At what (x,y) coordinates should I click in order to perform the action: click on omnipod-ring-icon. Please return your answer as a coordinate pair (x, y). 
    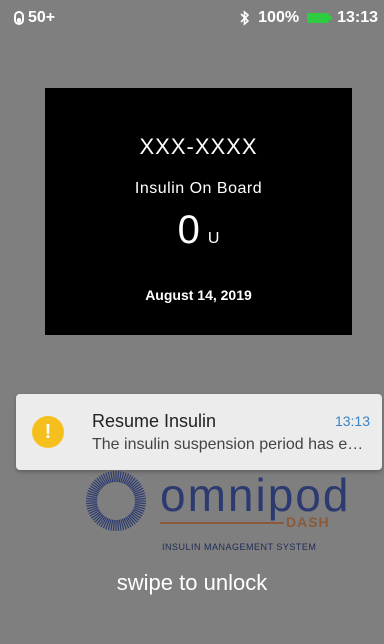
    Looking at the image, I should click on (116, 501).